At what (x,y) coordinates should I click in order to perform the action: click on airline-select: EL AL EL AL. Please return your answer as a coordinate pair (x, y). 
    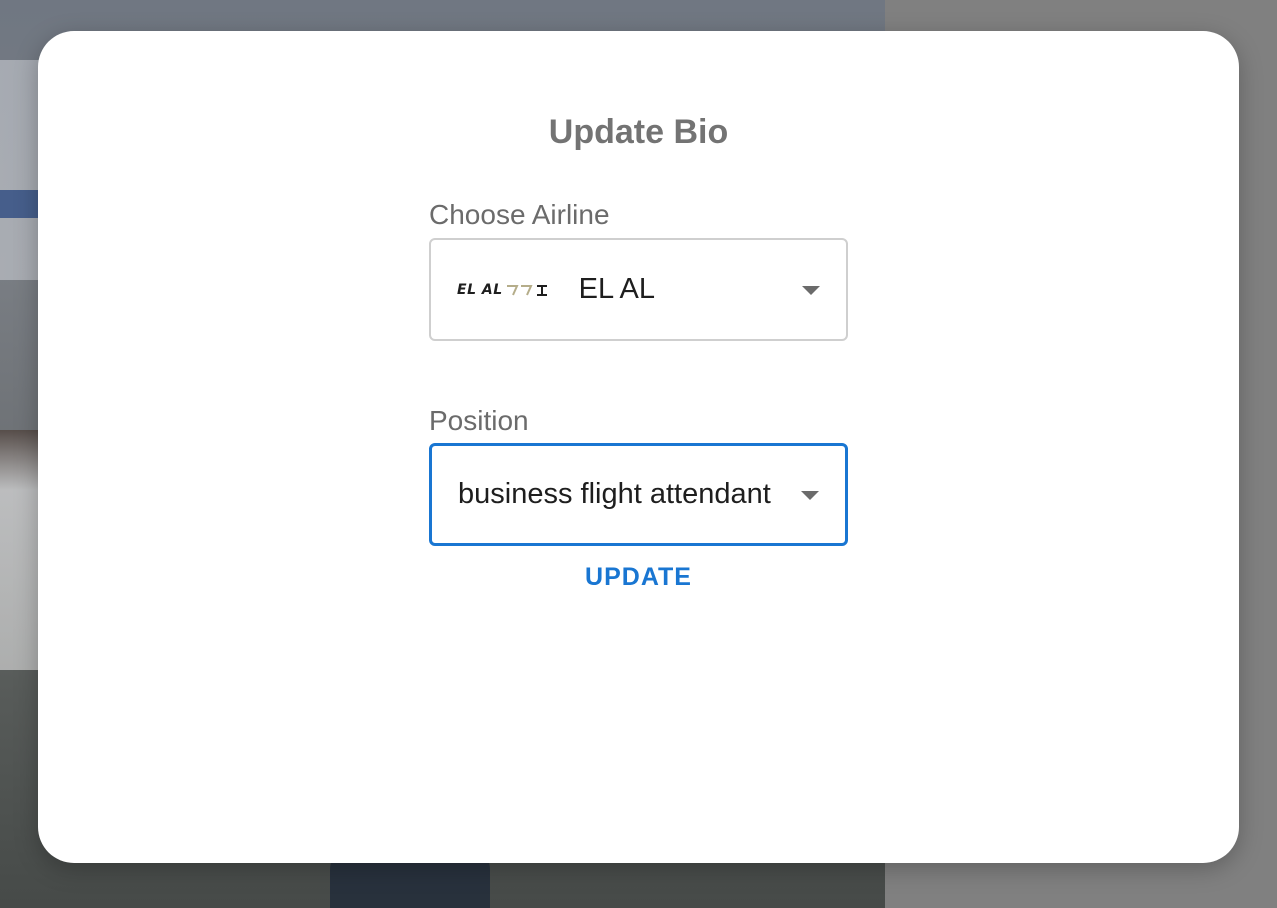
    Looking at the image, I should click on (638, 289).